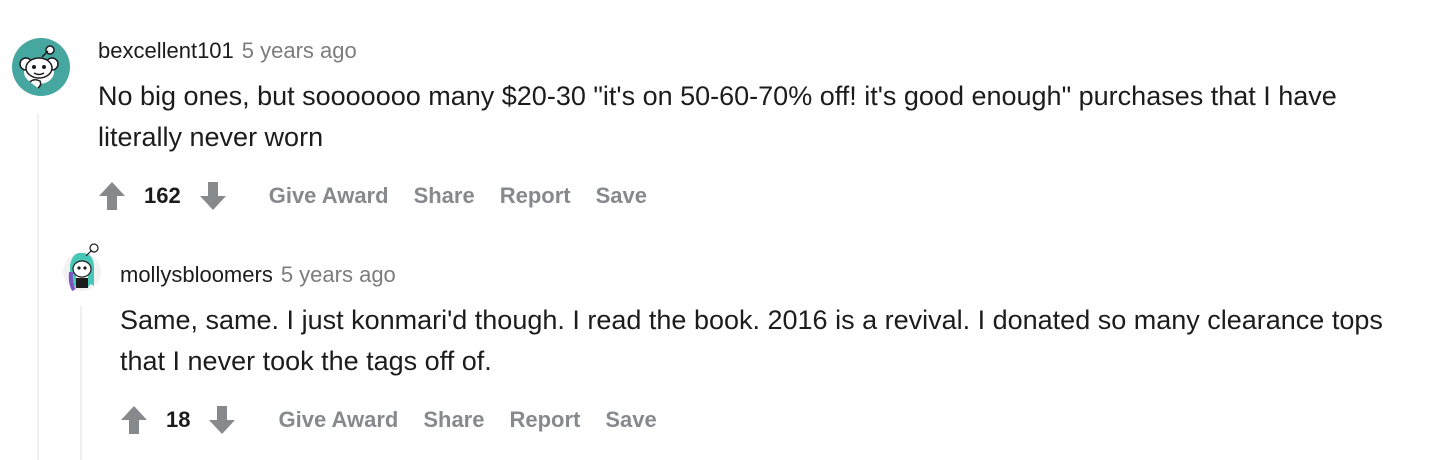 This screenshot has height=460, width=1448. Describe the element at coordinates (196, 274) in the screenshot. I see `author-link: mollysbloomers` at that location.